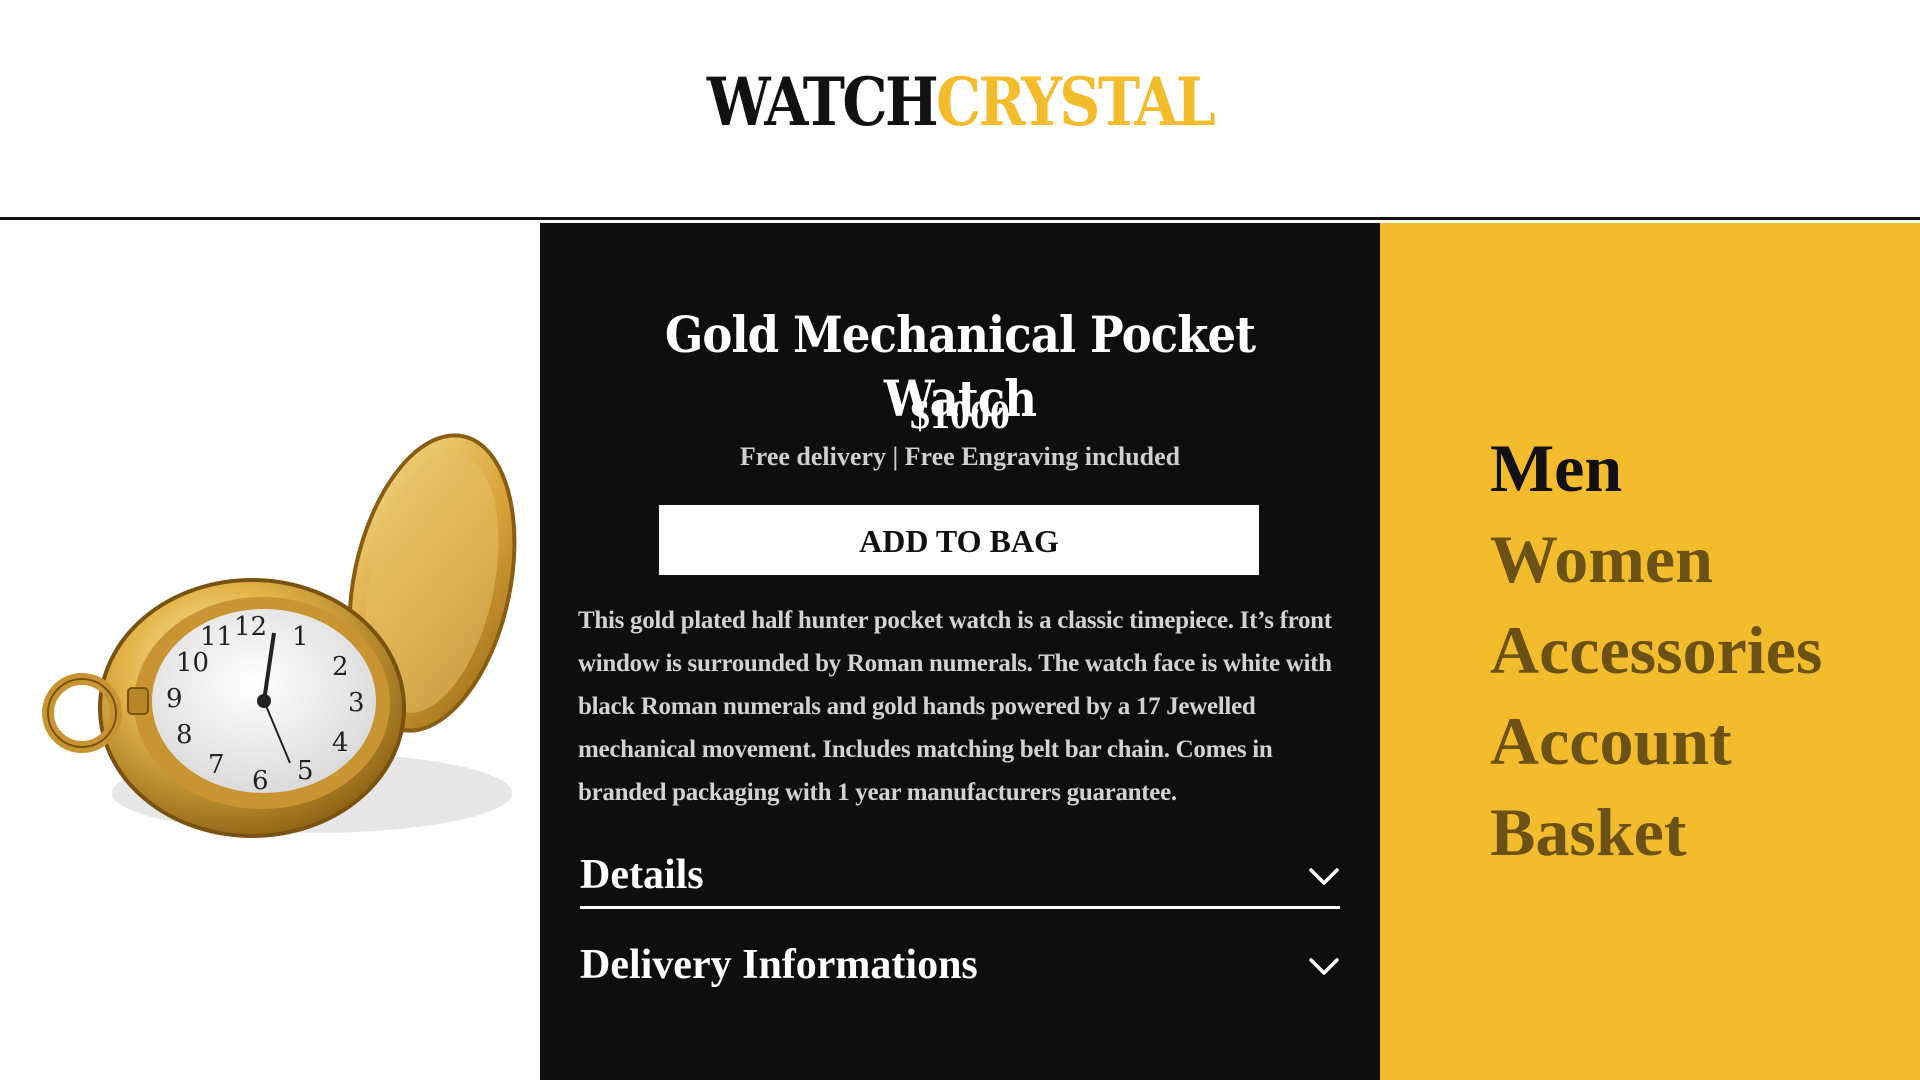 The image size is (1920, 1080). I want to click on nav-menu: Men Women Accessories Account Basket, so click(1656, 650).